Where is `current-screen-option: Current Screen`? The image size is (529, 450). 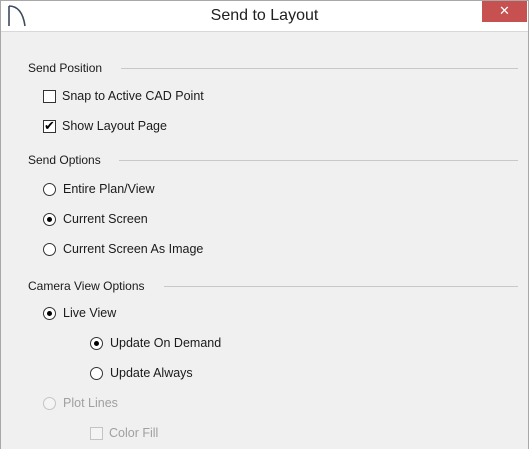 current-screen-option: Current Screen is located at coordinates (95, 219).